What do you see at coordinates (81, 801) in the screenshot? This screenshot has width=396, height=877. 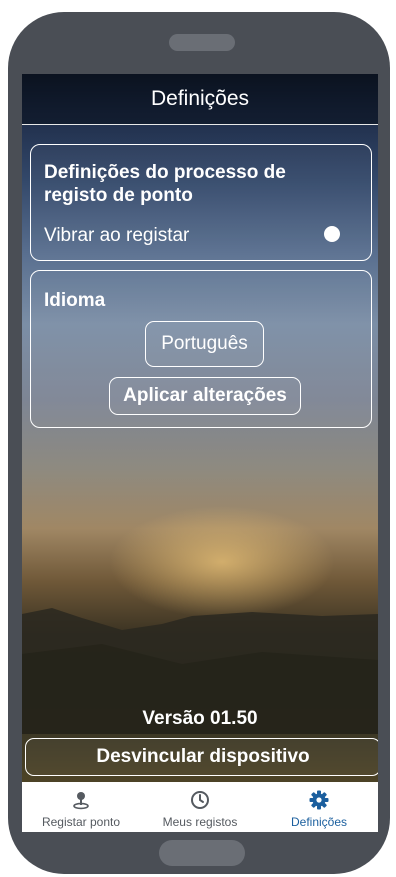 I see `location-pin-icon` at bounding box center [81, 801].